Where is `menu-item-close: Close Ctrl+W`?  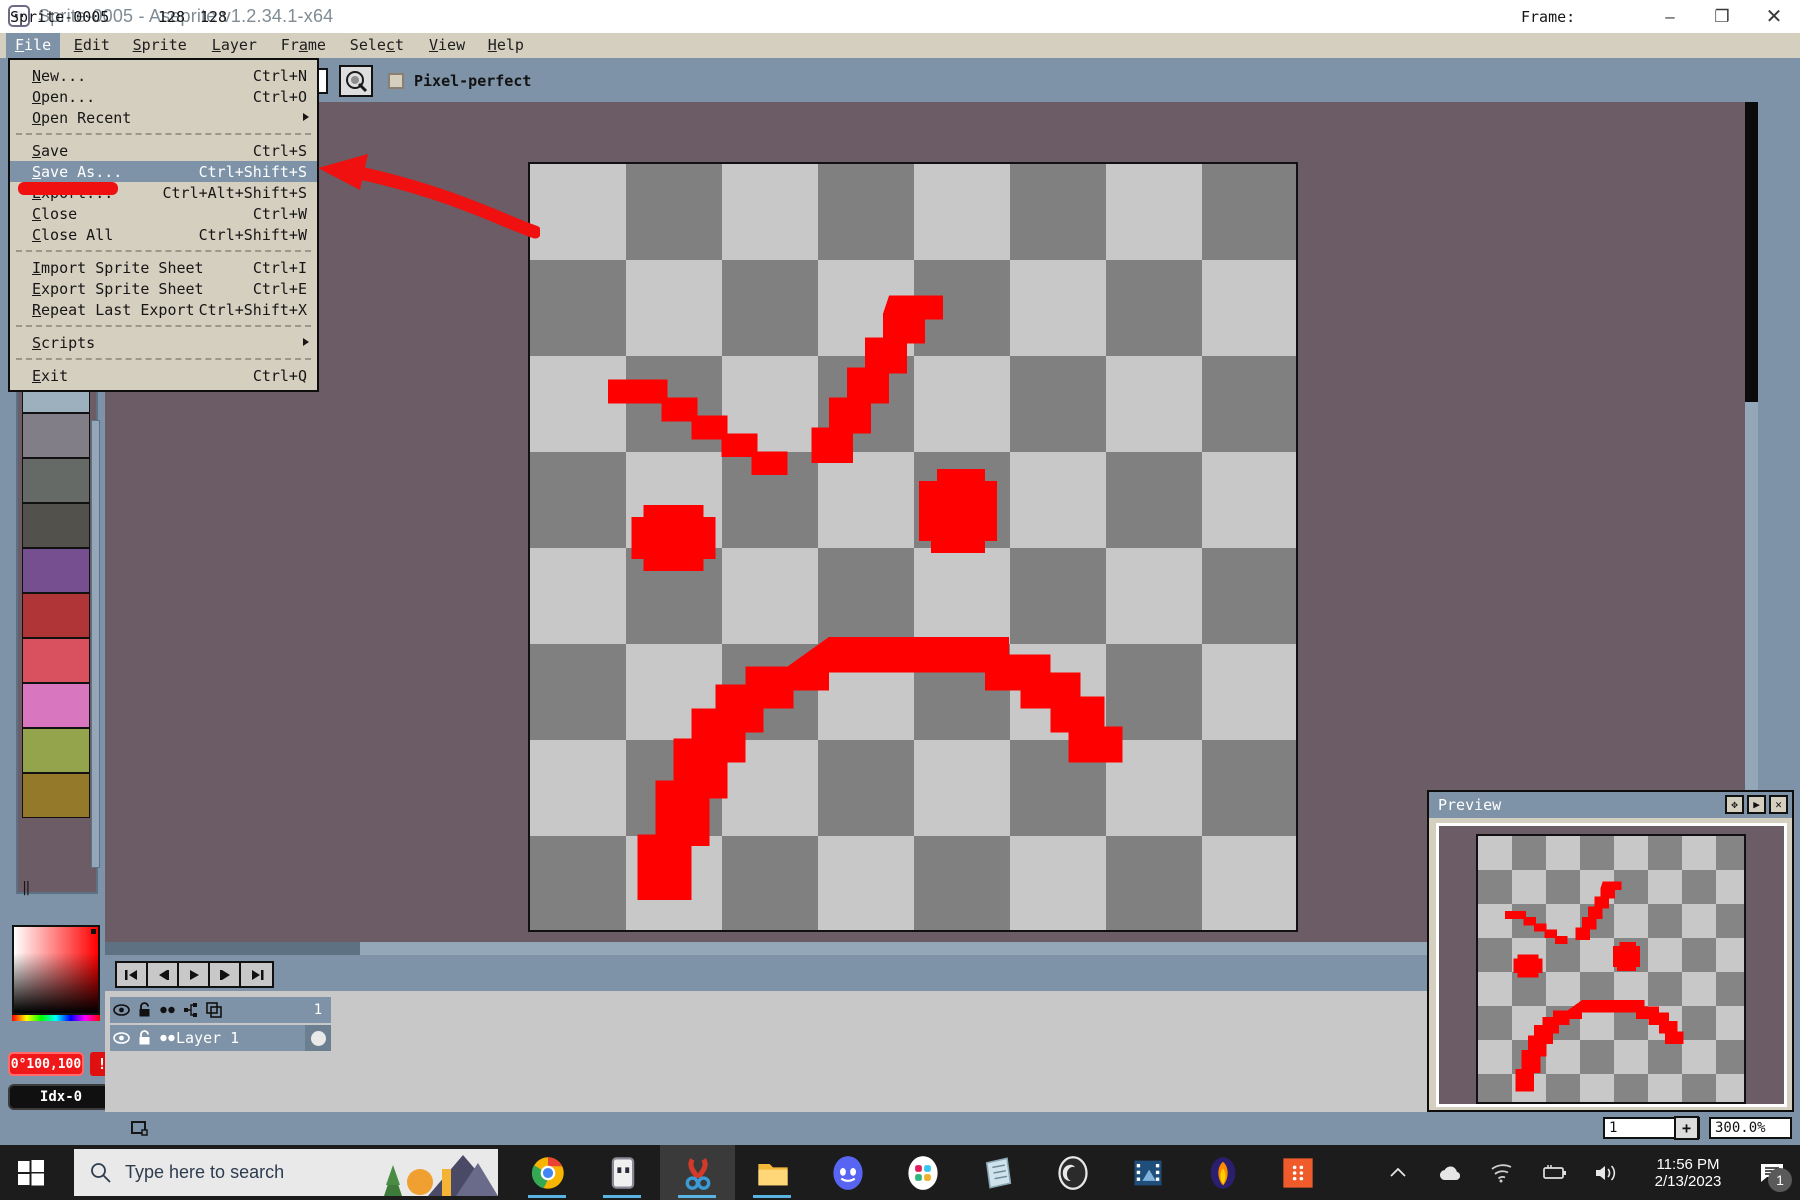 menu-item-close: Close Ctrl+W is located at coordinates (163, 213).